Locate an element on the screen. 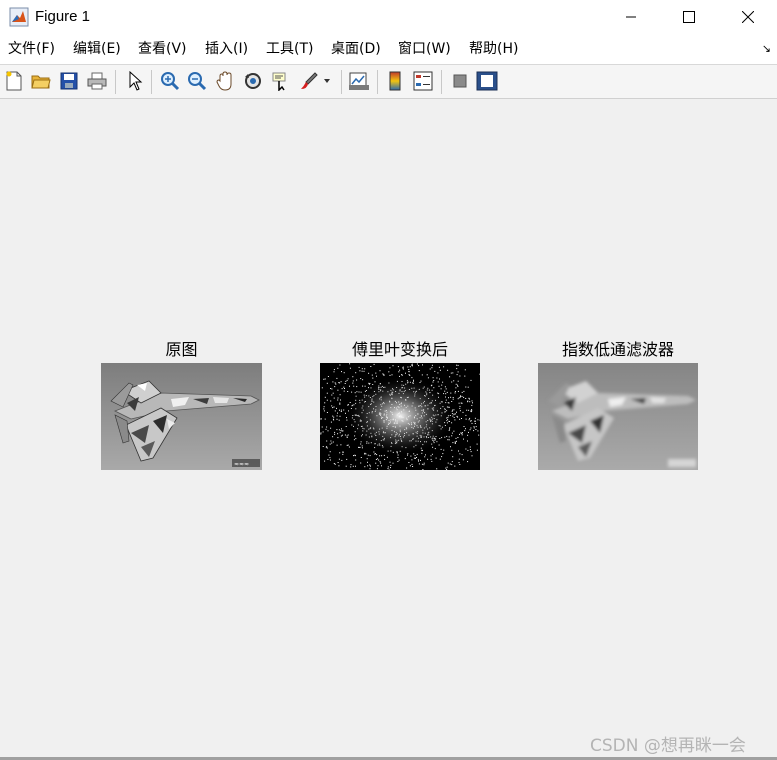 Image resolution: width=777 pixels, height=760 pixels. show-plot-tools-icon is located at coordinates (487, 81).